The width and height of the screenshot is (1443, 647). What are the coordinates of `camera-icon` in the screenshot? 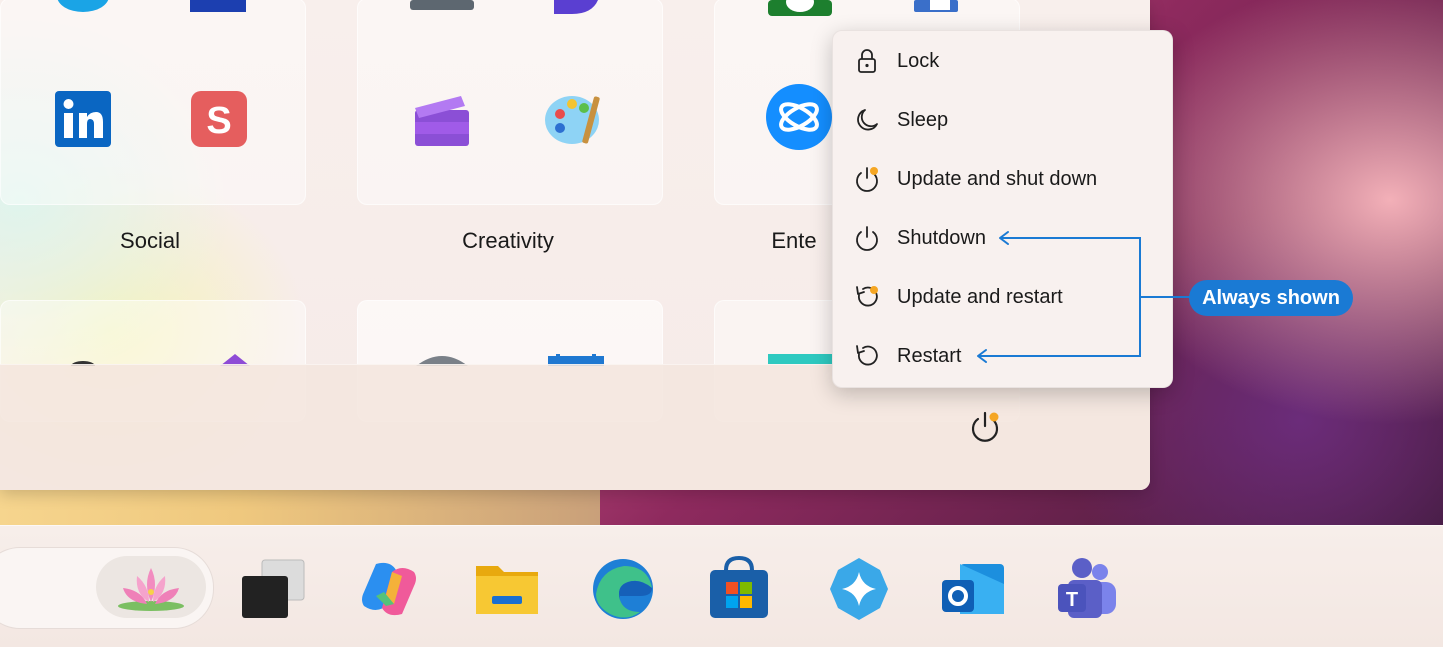 It's located at (442, 5).